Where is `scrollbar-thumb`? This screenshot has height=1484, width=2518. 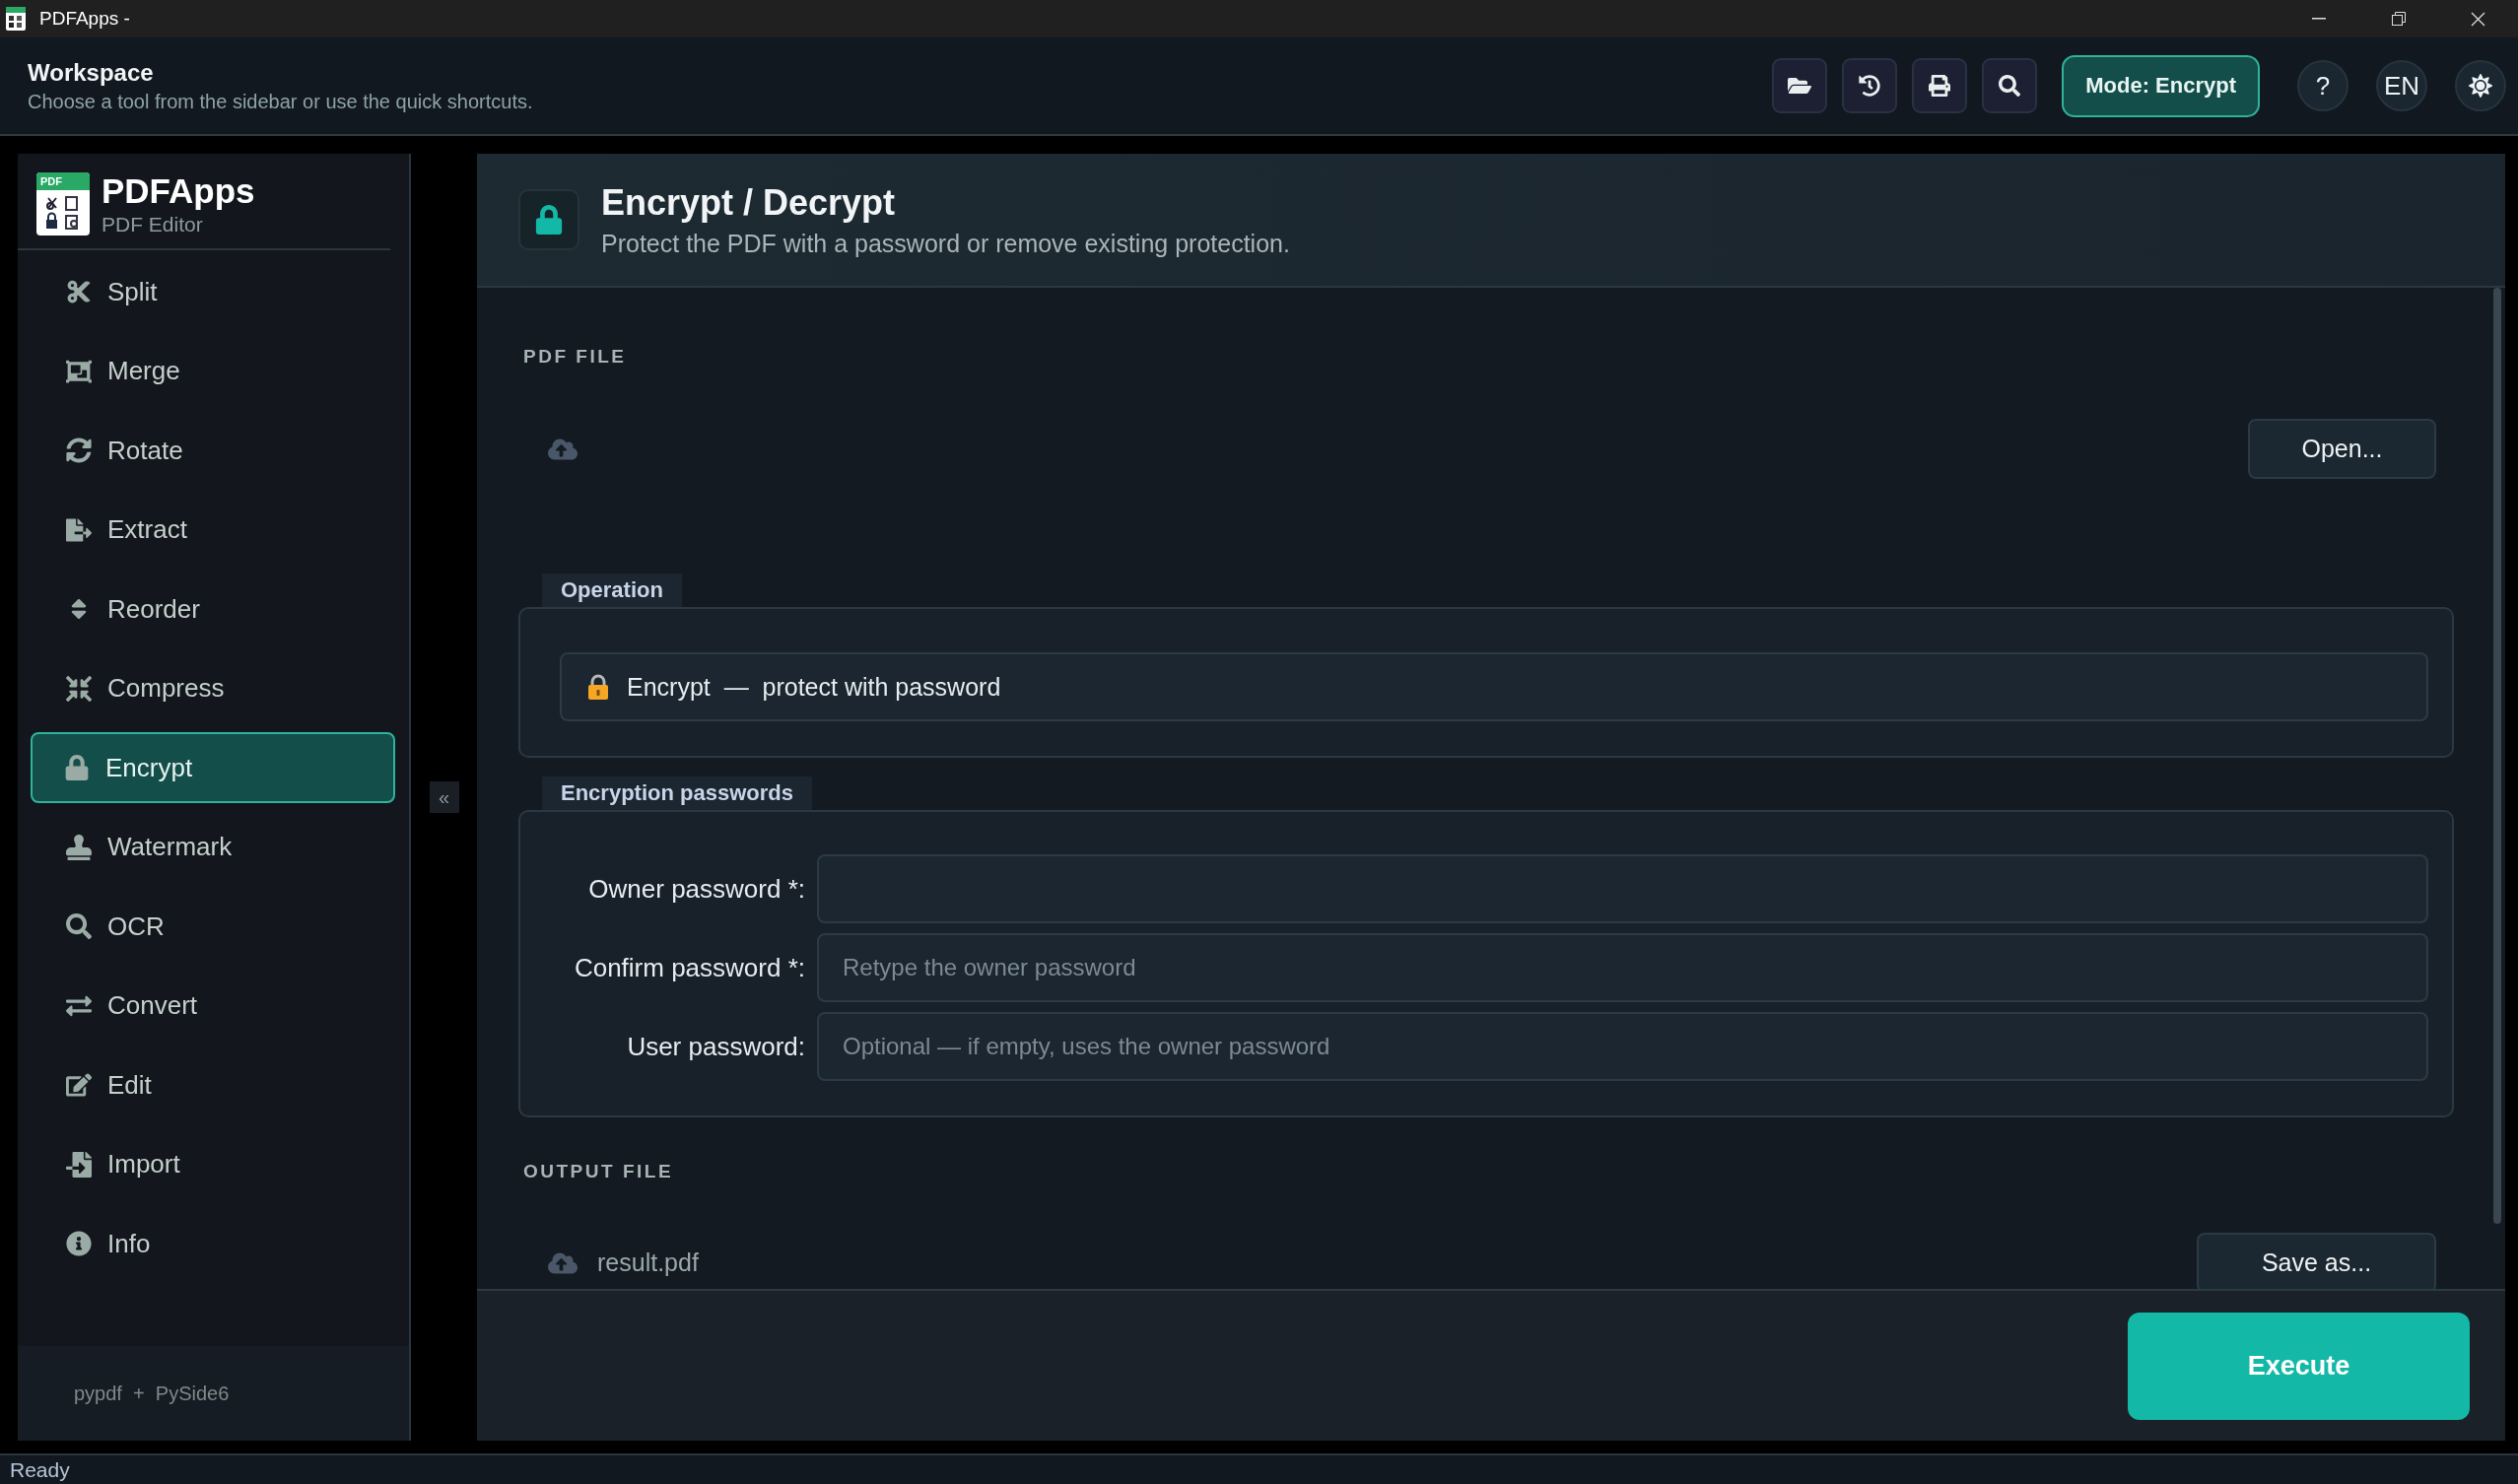 scrollbar-thumb is located at coordinates (2497, 756).